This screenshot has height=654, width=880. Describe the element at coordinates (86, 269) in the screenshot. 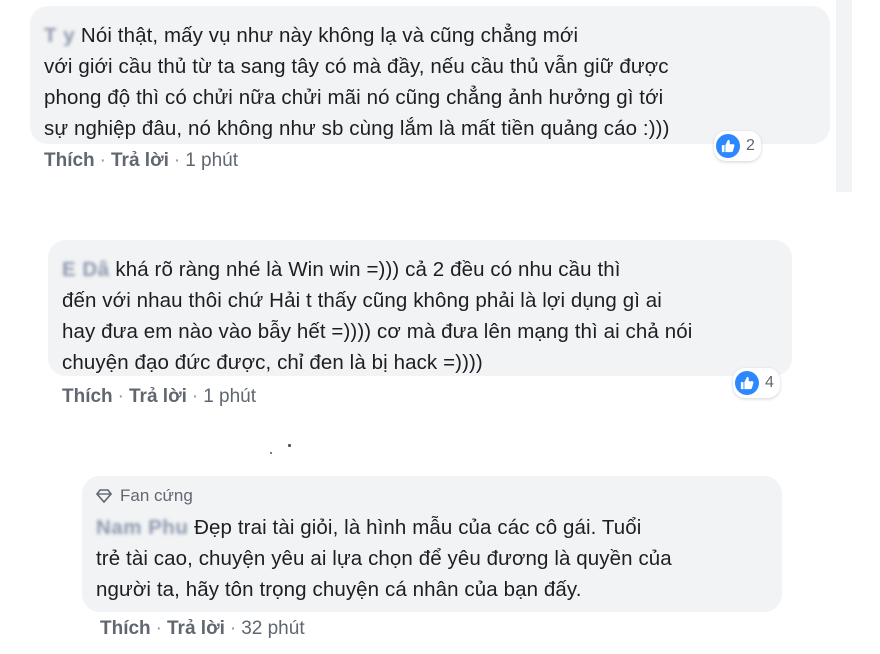

I see `comment-author: E Dâ` at that location.